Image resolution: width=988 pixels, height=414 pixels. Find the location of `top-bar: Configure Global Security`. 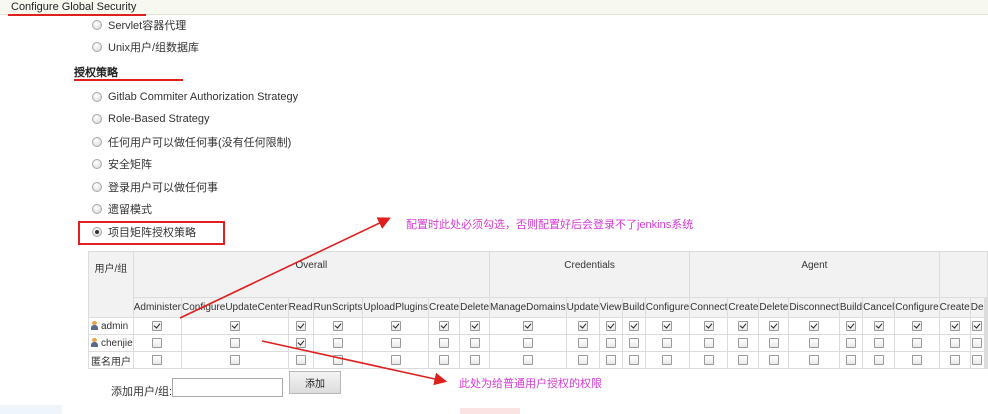

top-bar: Configure Global Security is located at coordinates (494, 7).